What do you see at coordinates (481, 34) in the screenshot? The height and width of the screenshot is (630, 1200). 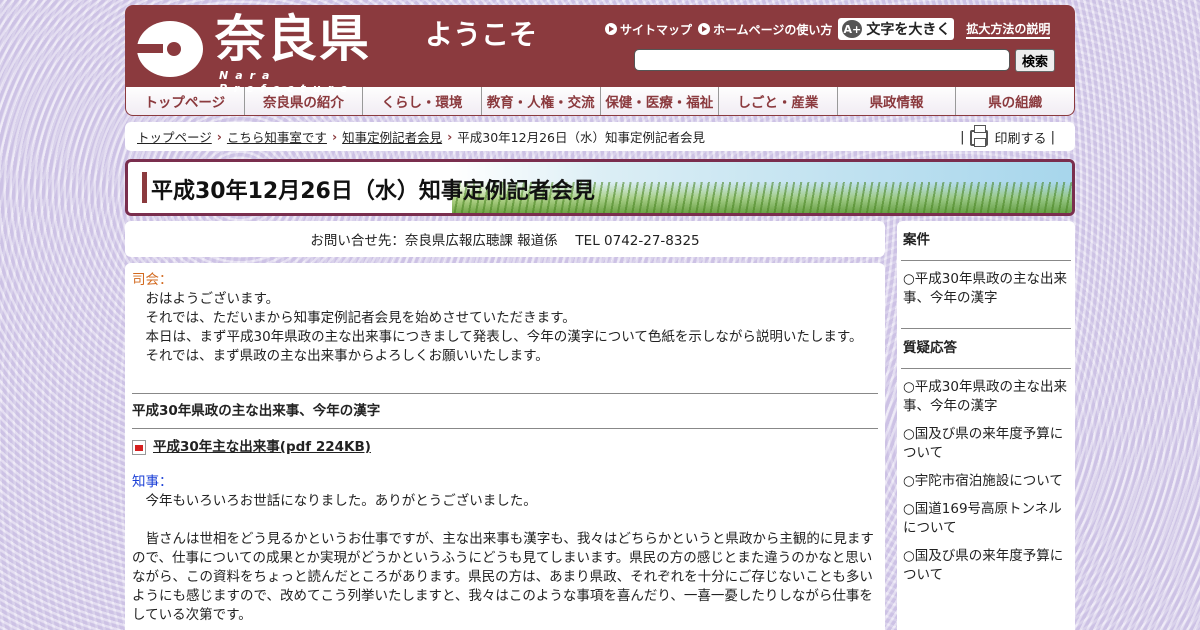 I see `welcome-text: ようこそ` at bounding box center [481, 34].